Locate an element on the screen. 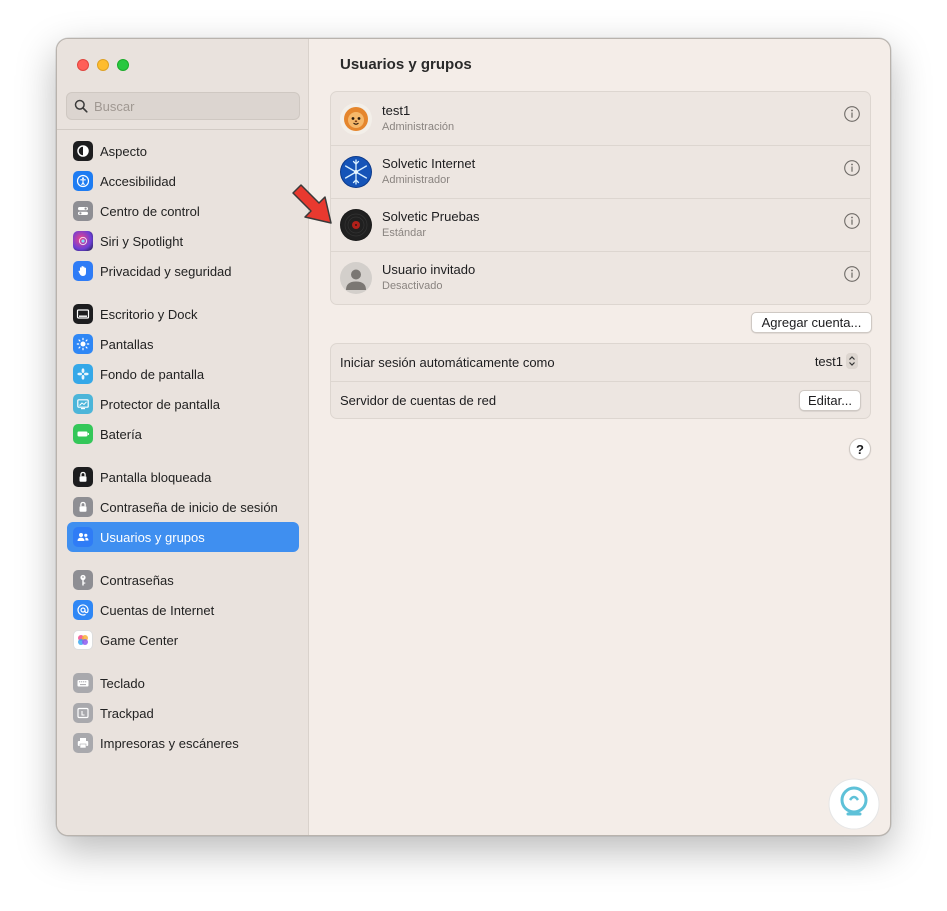  sidebar-item-teclado: Teclado is located at coordinates (183, 683).